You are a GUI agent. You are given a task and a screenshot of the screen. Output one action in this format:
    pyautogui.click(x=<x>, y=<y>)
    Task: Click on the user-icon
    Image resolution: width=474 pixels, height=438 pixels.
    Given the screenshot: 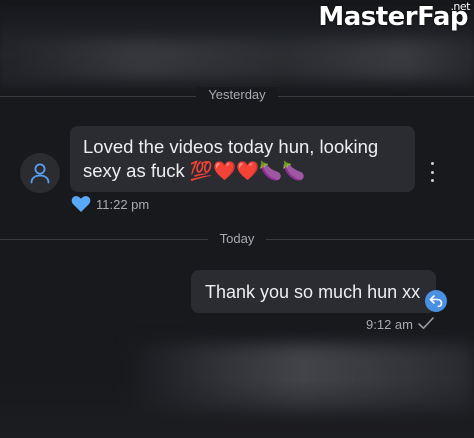 What is the action you would take?
    pyautogui.click(x=40, y=173)
    